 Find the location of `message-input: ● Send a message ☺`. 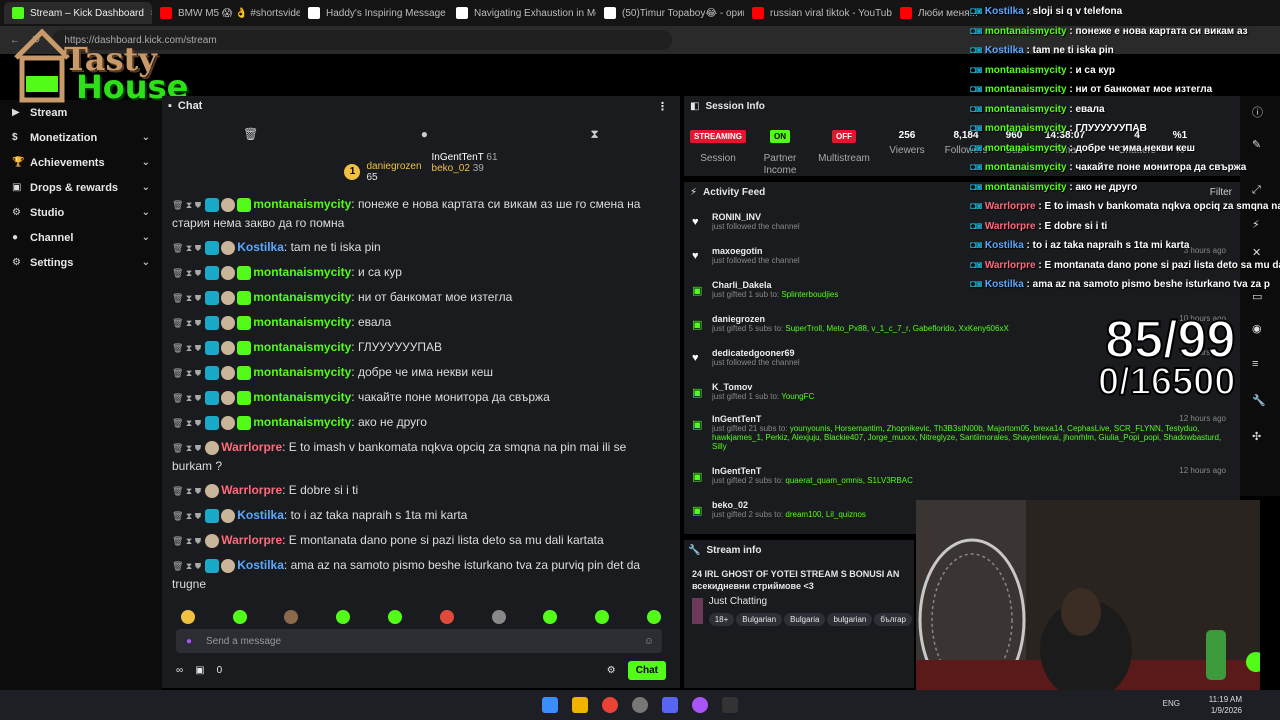

message-input: ● Send a message ☺ is located at coordinates (419, 641).